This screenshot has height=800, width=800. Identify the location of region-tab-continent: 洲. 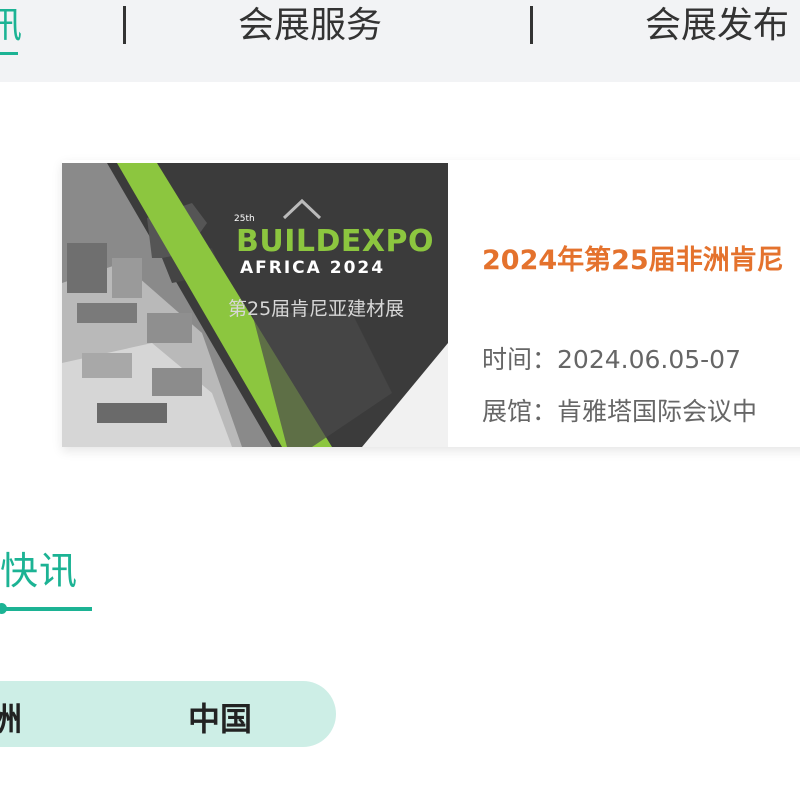
(11, 717).